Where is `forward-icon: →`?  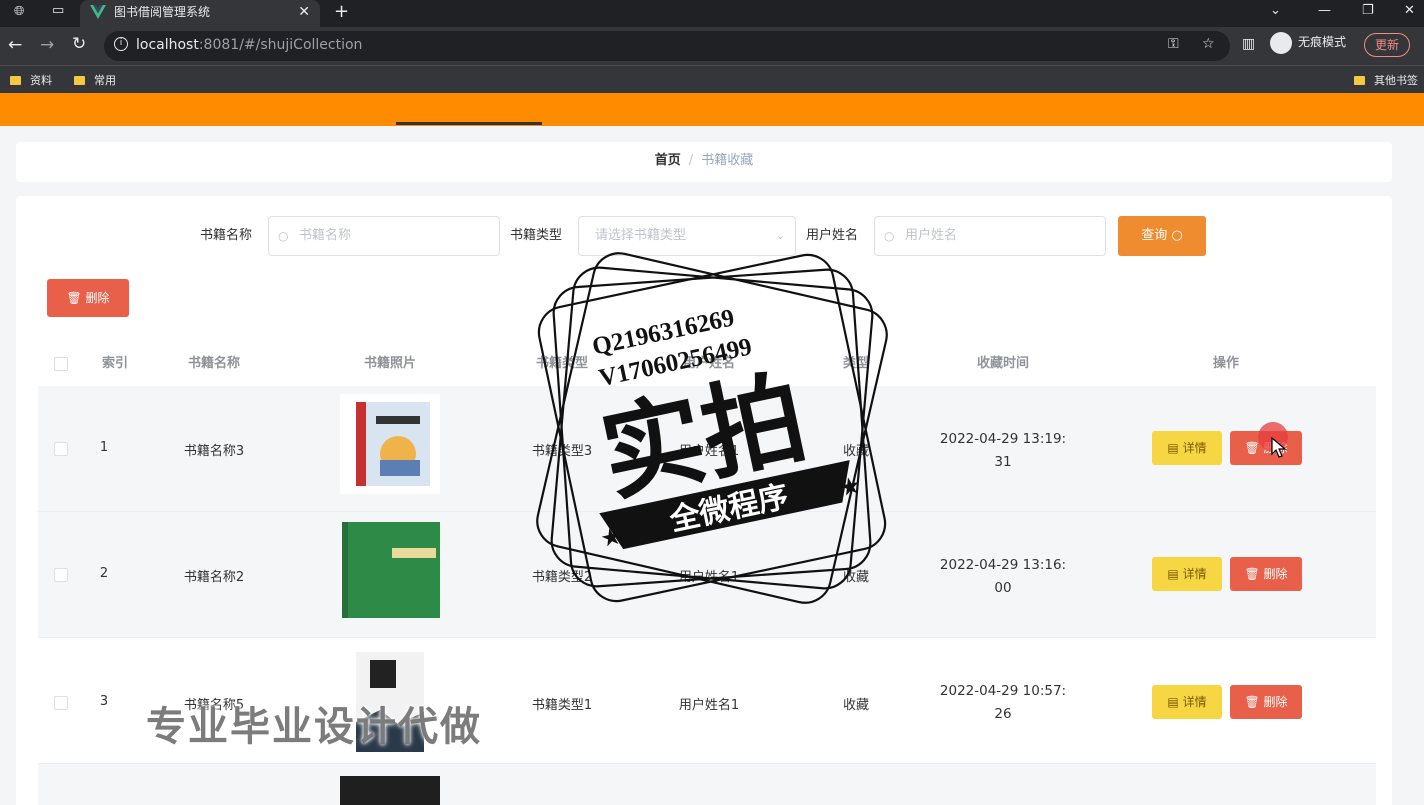 forward-icon: → is located at coordinates (47, 45).